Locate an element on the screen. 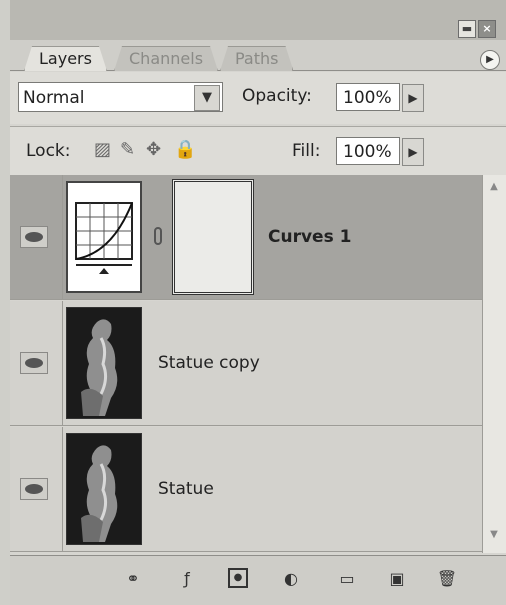 The image size is (506, 605). minimize-icon: ▬ is located at coordinates (467, 29).